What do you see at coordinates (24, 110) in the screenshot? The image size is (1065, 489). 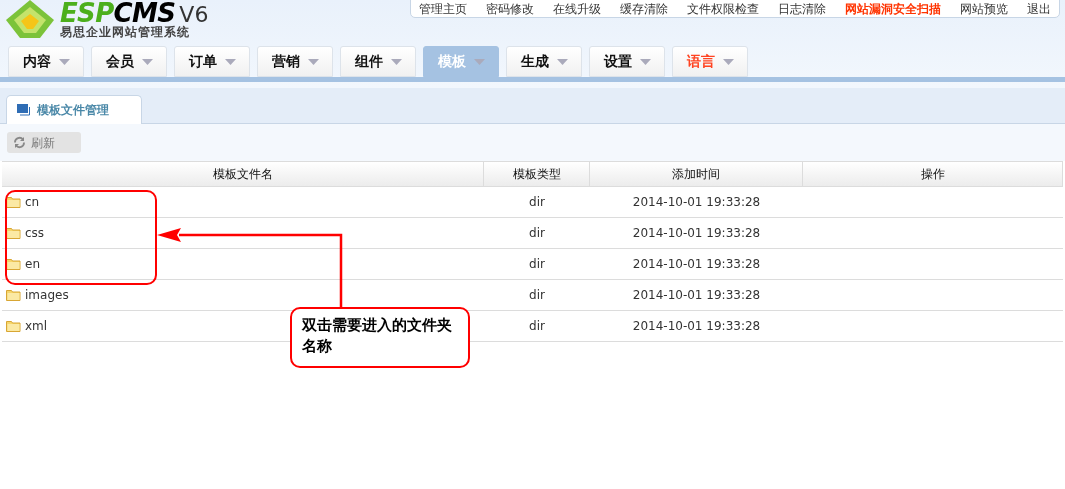 I see `window-icon` at bounding box center [24, 110].